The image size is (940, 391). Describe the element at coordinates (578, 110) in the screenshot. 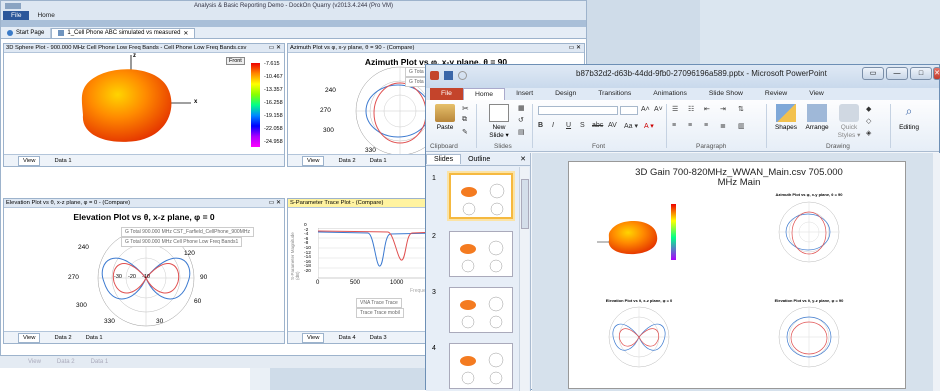

I see `font-name-box` at that location.